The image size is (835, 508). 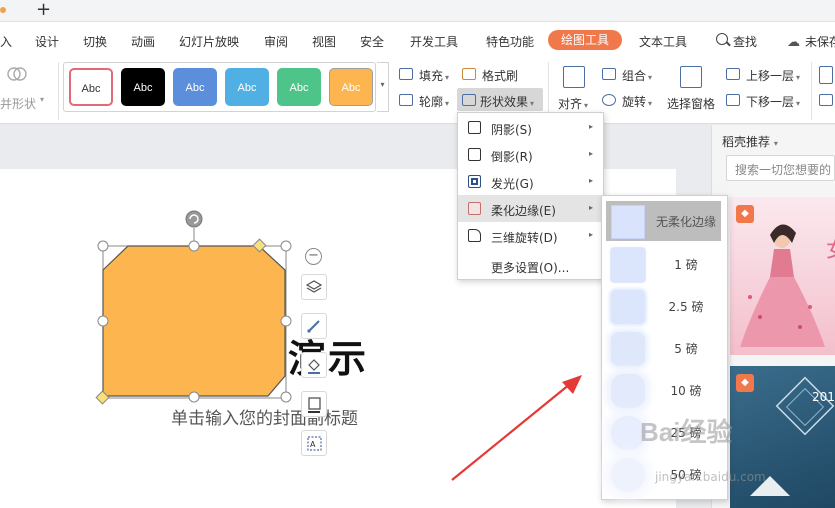 What do you see at coordinates (773, 75) in the screenshot?
I see `bring-forward-button: 上移一层 ▾` at bounding box center [773, 75].